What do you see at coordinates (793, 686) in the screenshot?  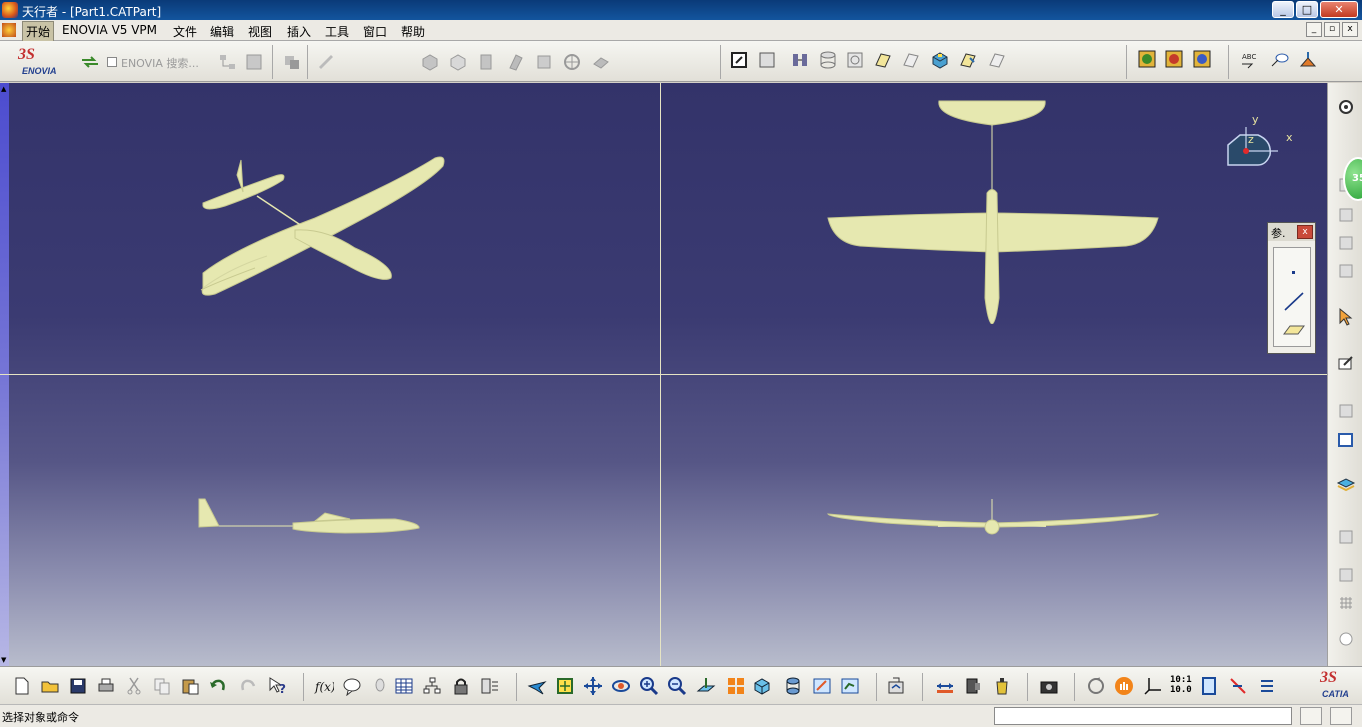 I see `shading-icon` at bounding box center [793, 686].